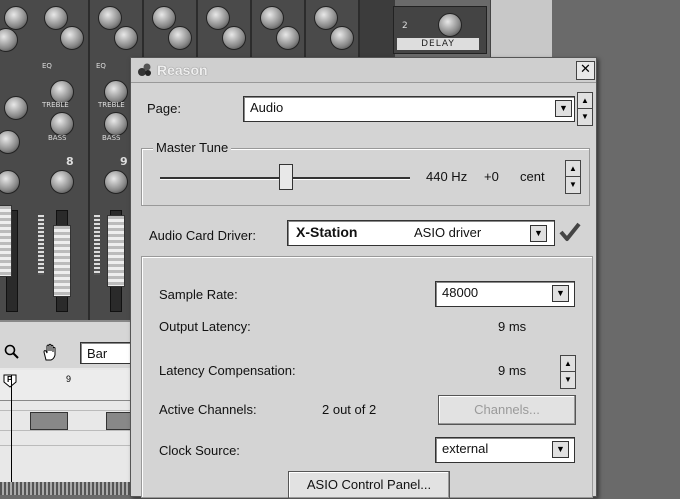 The width and height of the screenshot is (680, 499). I want to click on audio-card-driver-select: X-Station ASIO driver ▼, so click(421, 233).